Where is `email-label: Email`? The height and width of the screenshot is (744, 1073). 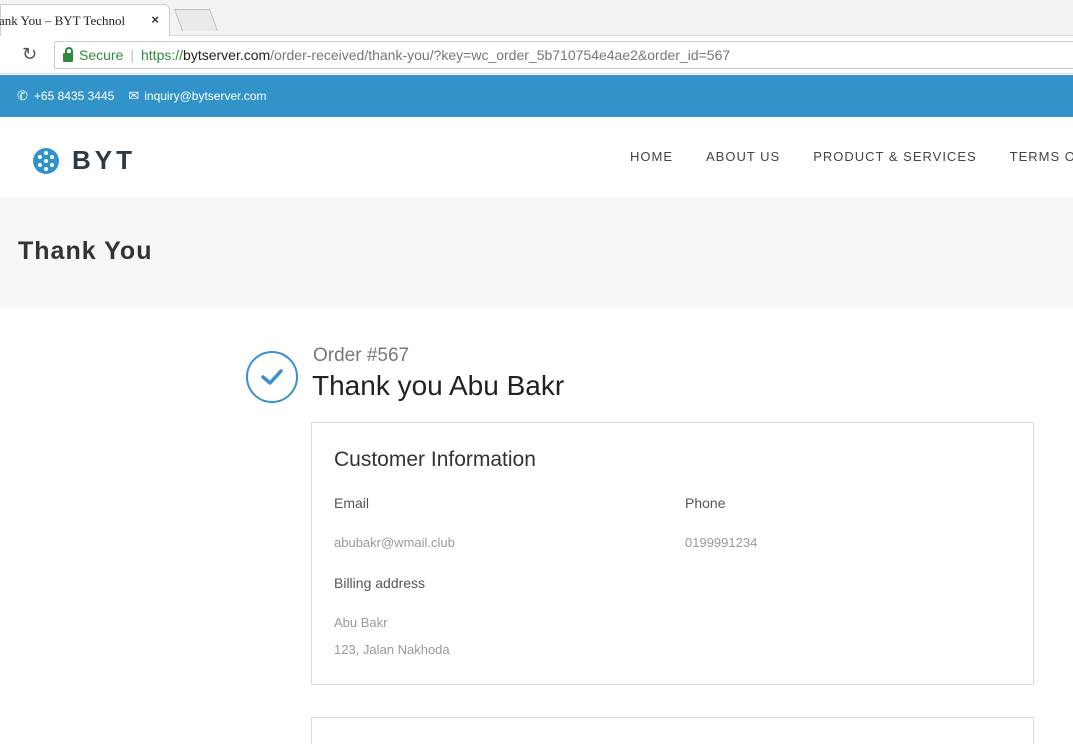
email-label: Email is located at coordinates (352, 503).